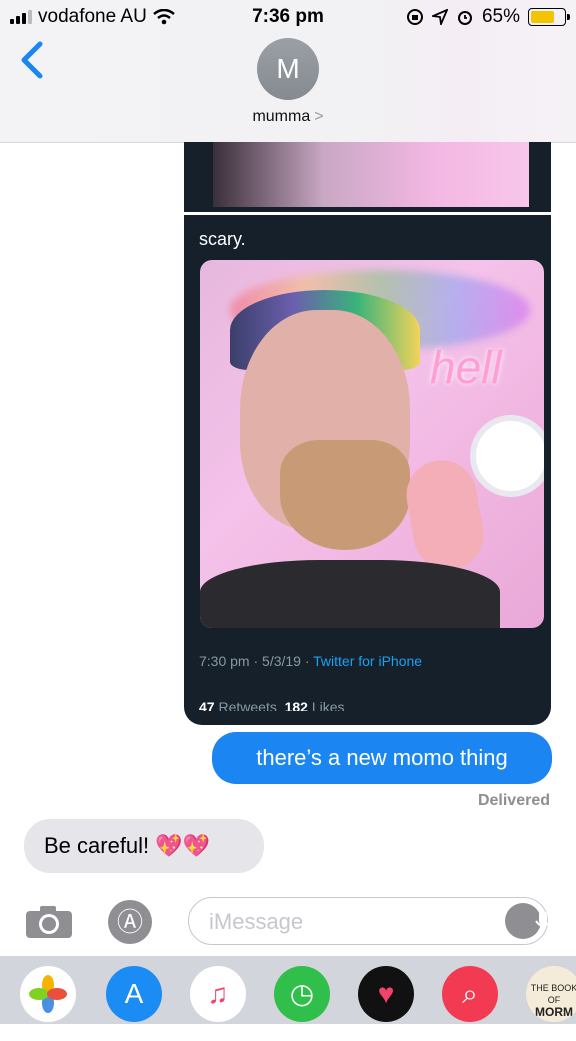 The height and width of the screenshot is (1041, 576). I want to click on alarm-icon, so click(464, 18).